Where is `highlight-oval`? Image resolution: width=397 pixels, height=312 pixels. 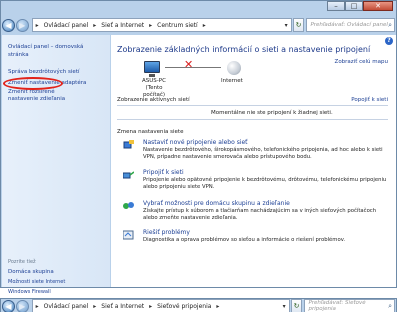 highlight-oval is located at coordinates (33, 83).